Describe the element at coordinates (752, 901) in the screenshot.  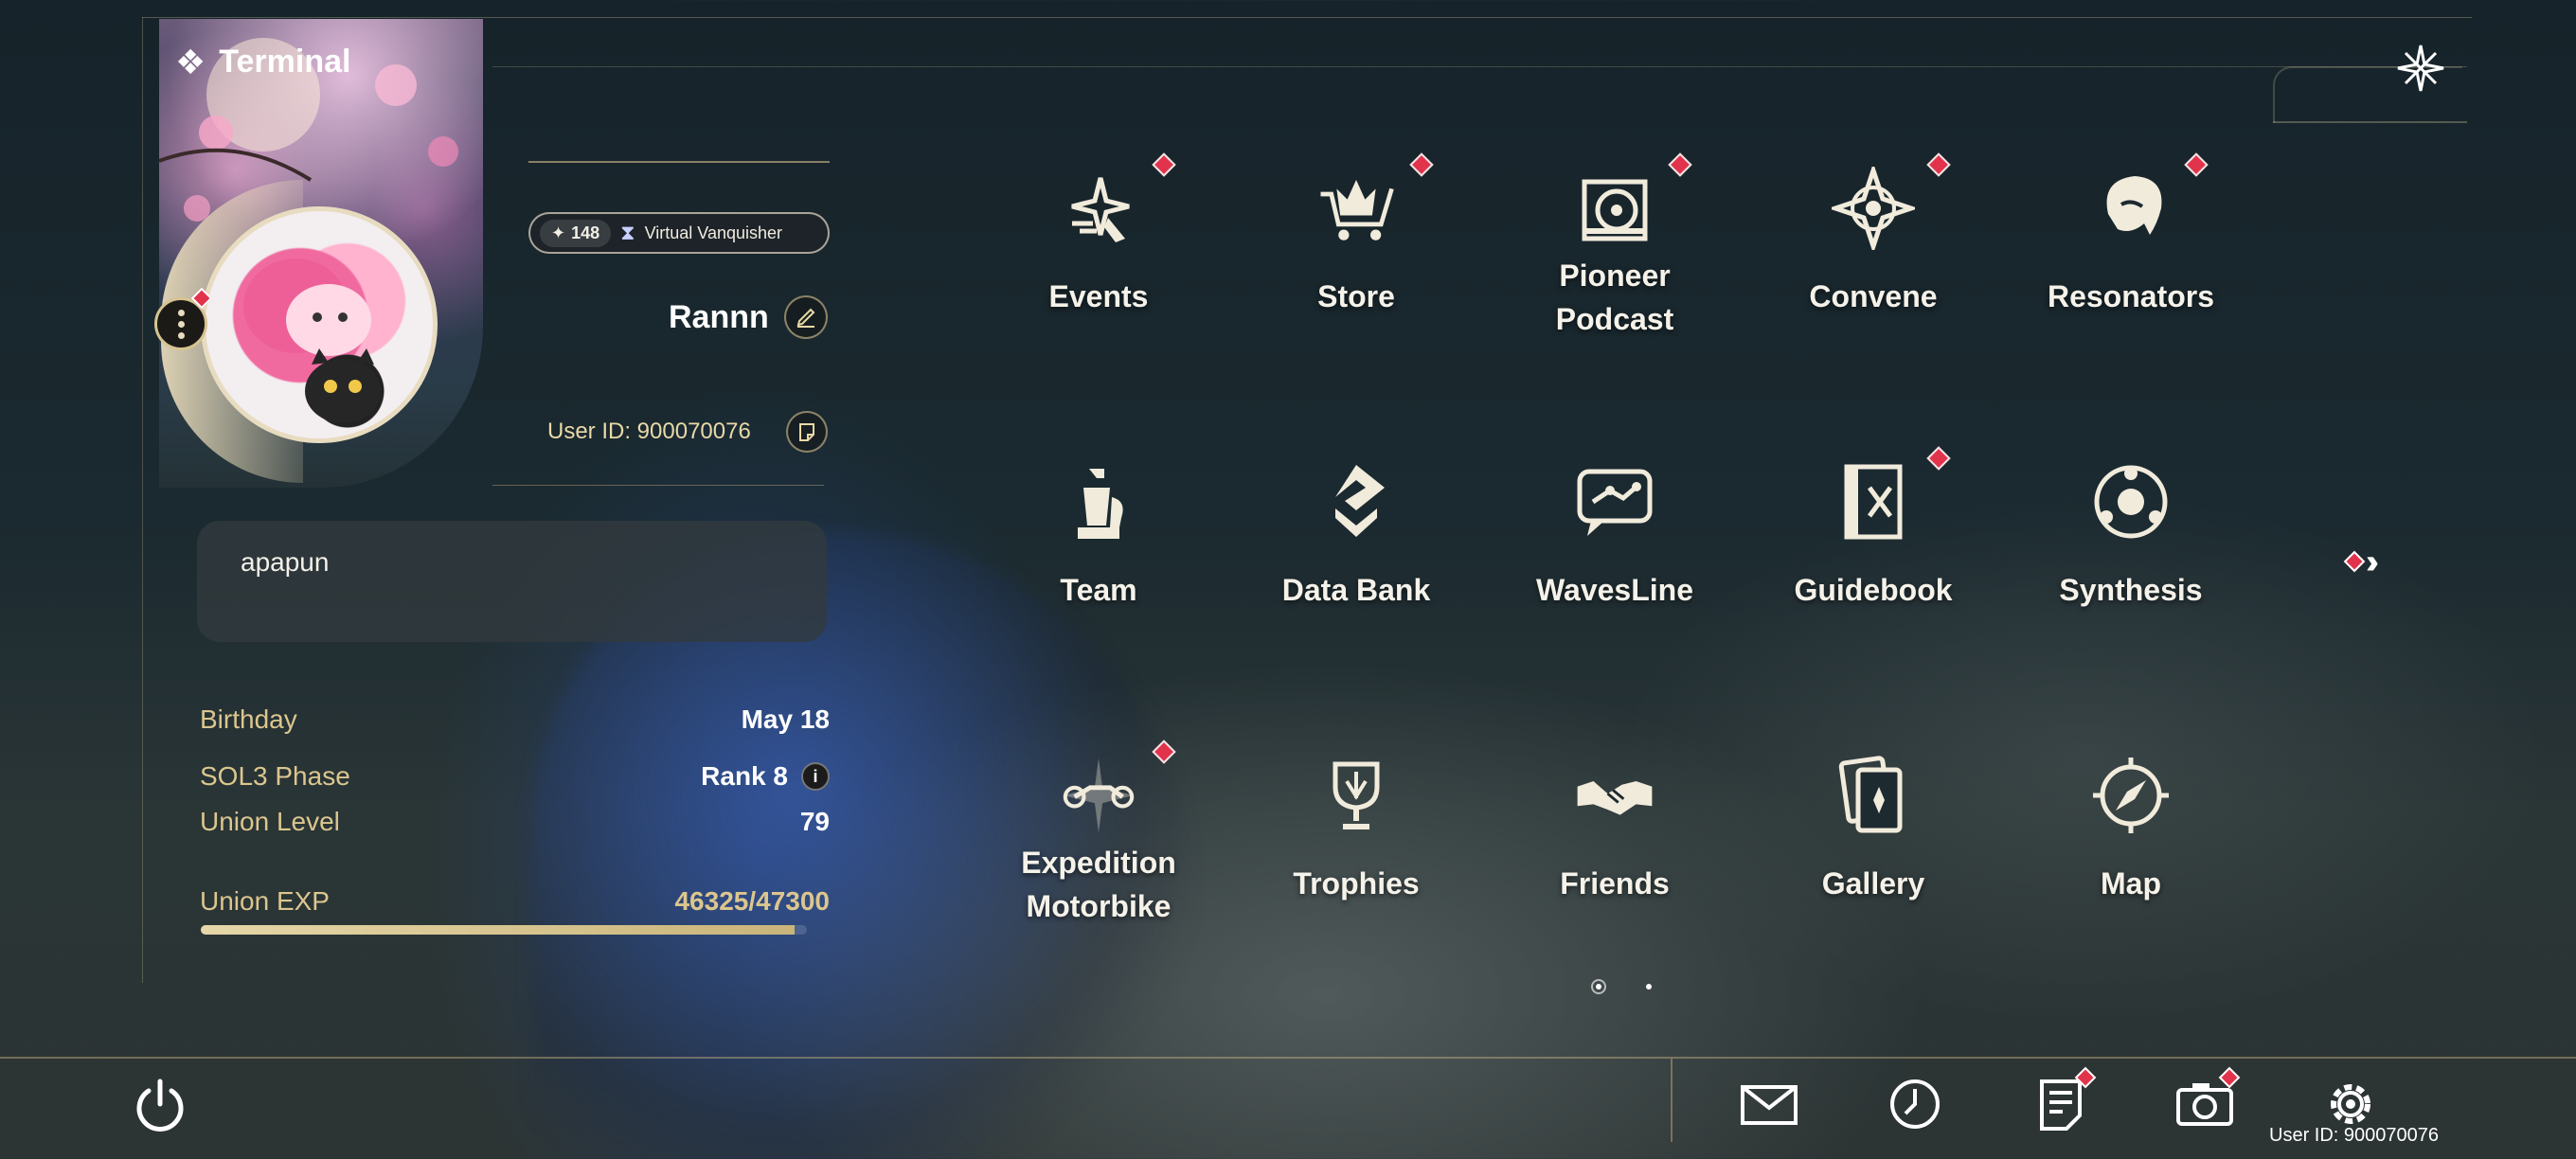
I see `stat-value: 46325/47300` at that location.